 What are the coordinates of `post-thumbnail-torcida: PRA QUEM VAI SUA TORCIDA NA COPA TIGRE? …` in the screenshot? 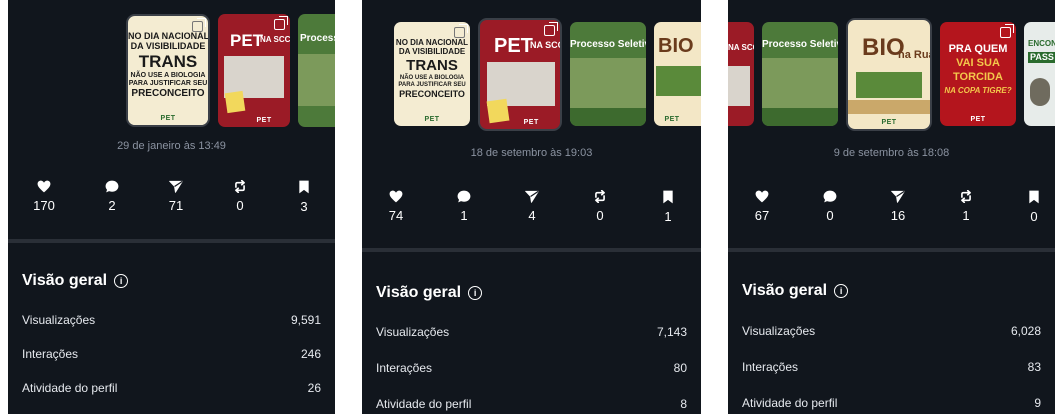 It's located at (978, 74).